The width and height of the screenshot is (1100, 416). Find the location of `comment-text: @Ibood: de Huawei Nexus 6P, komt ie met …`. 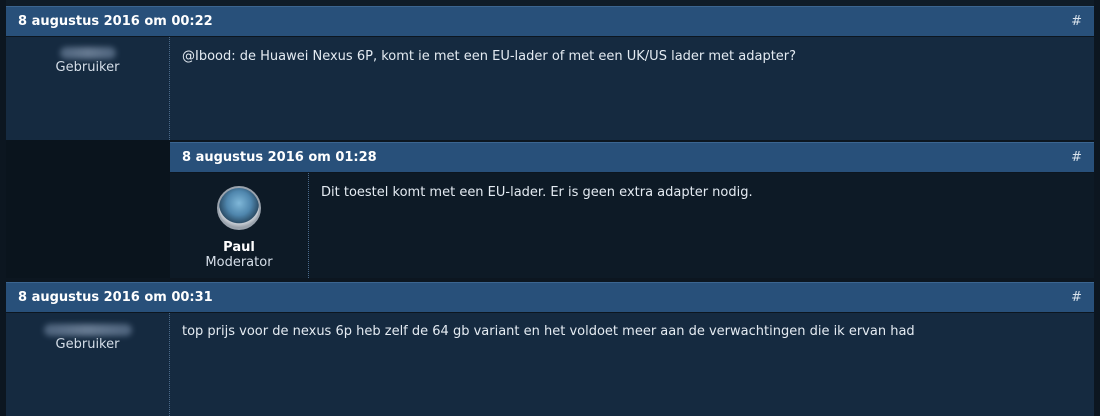

comment-text: @Ibood: de Huawei Nexus 6P, komt ie met … is located at coordinates (489, 56).